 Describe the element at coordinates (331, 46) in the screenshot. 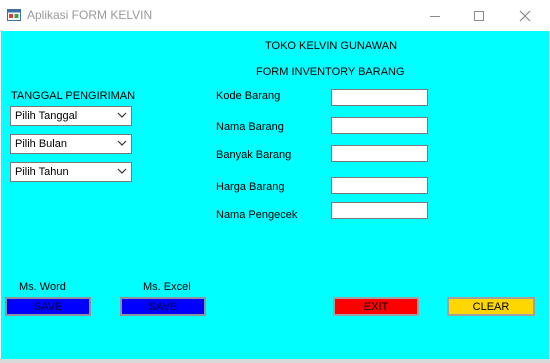

I see `store-name-heading: TOKO KELVIN GUNAWAN` at that location.